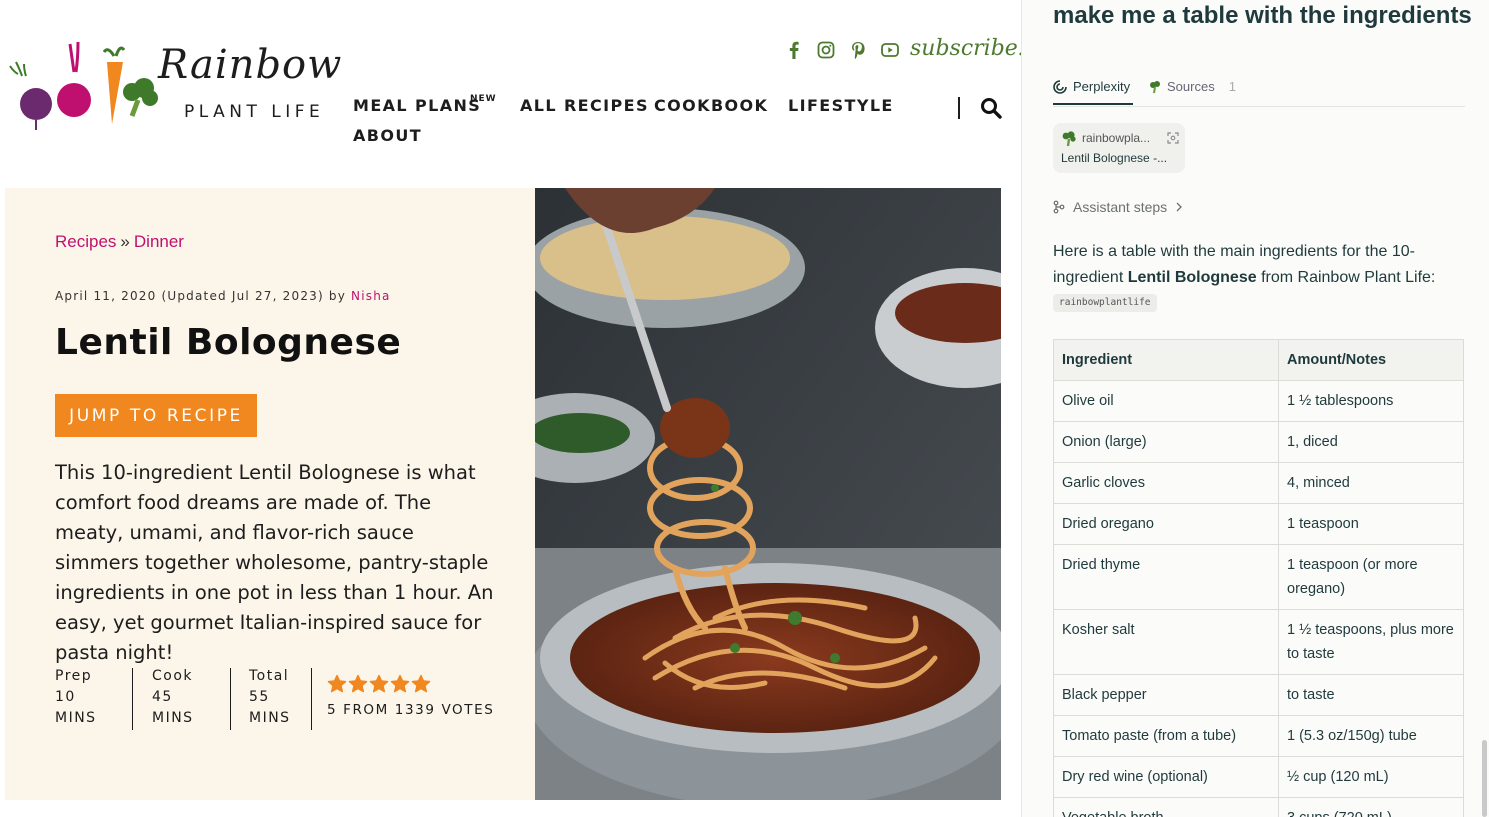  What do you see at coordinates (1232, 86) in the screenshot?
I see `sources-count: 1` at bounding box center [1232, 86].